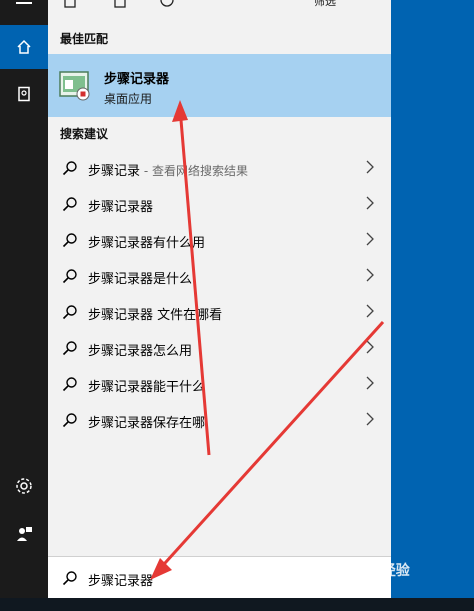  I want to click on arrow-head-up, so click(180, 111).